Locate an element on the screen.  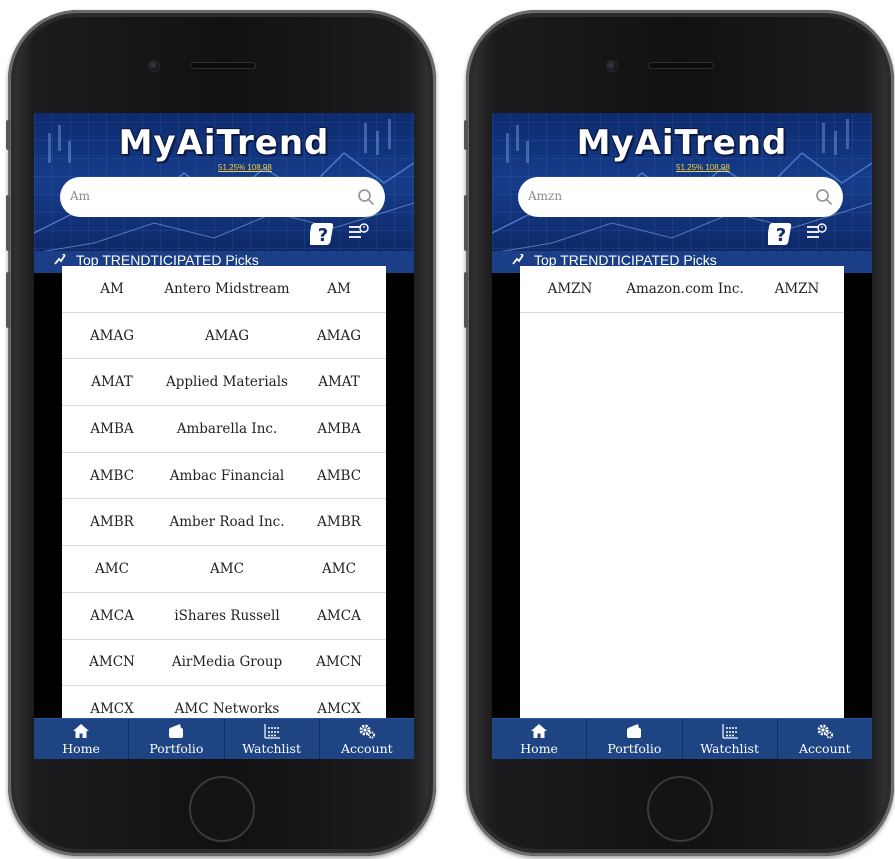
result-company-name: Ambac Financial is located at coordinates (227, 475).